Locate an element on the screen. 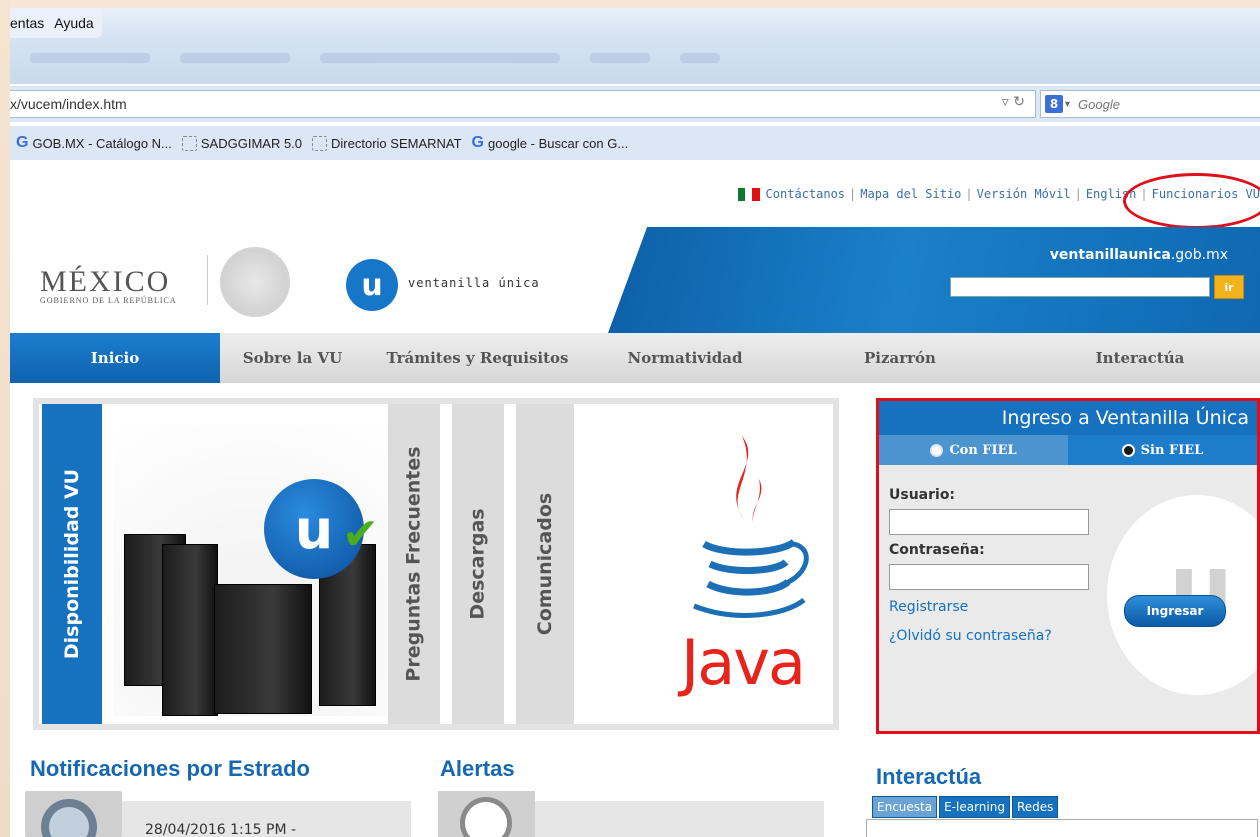  domain-rest: .gob.mx is located at coordinates (1199, 255).